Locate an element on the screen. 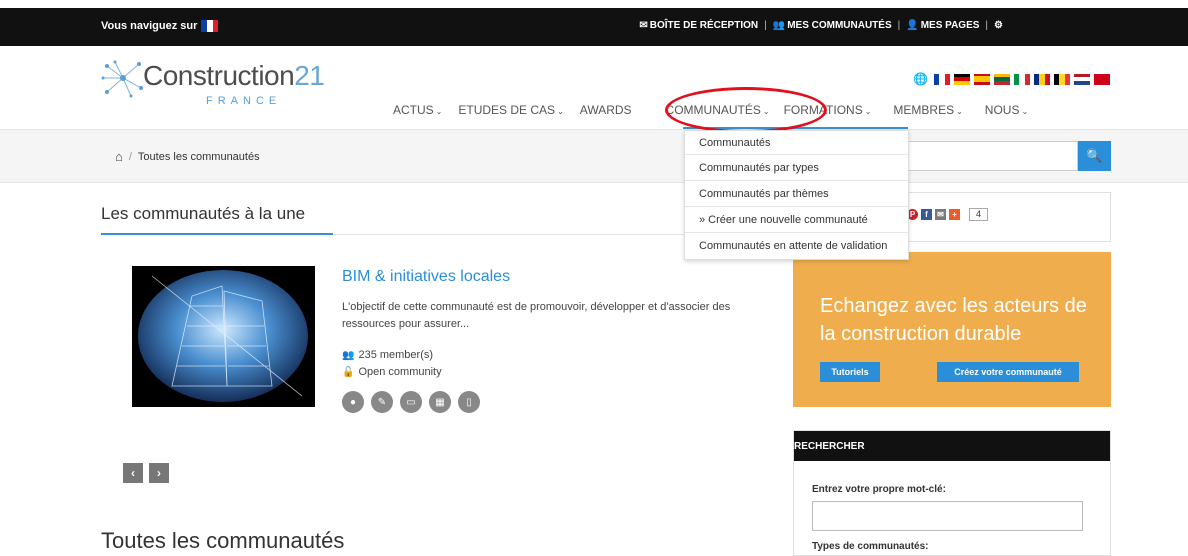 This screenshot has width=1188, height=556. logo-wordmark: Construction21 is located at coordinates (234, 76).